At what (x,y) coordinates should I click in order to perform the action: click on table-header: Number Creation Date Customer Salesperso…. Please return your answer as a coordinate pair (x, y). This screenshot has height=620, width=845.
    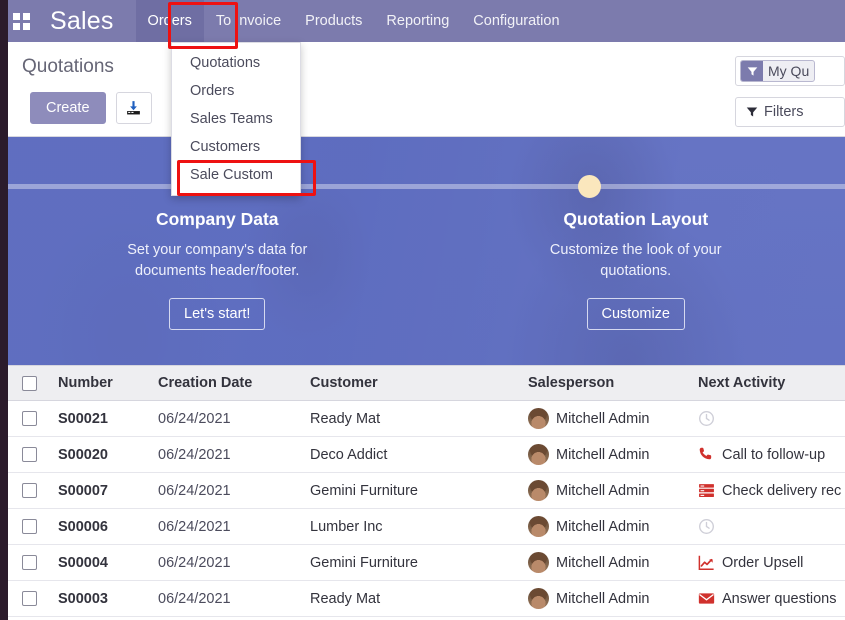
    Looking at the image, I should click on (426, 383).